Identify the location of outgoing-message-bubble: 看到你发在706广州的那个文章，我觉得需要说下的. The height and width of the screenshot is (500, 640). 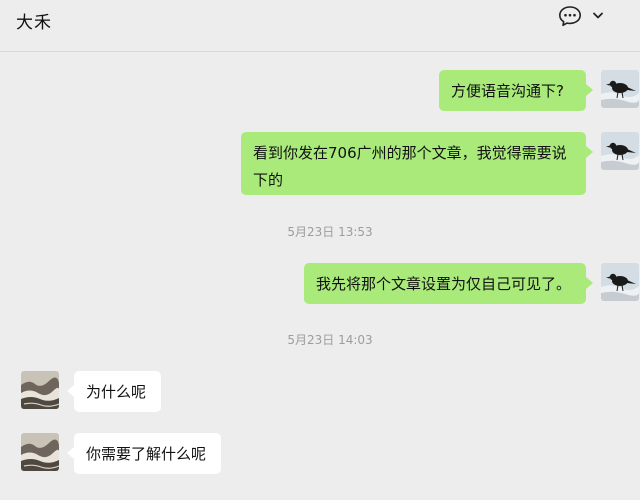
(413, 163).